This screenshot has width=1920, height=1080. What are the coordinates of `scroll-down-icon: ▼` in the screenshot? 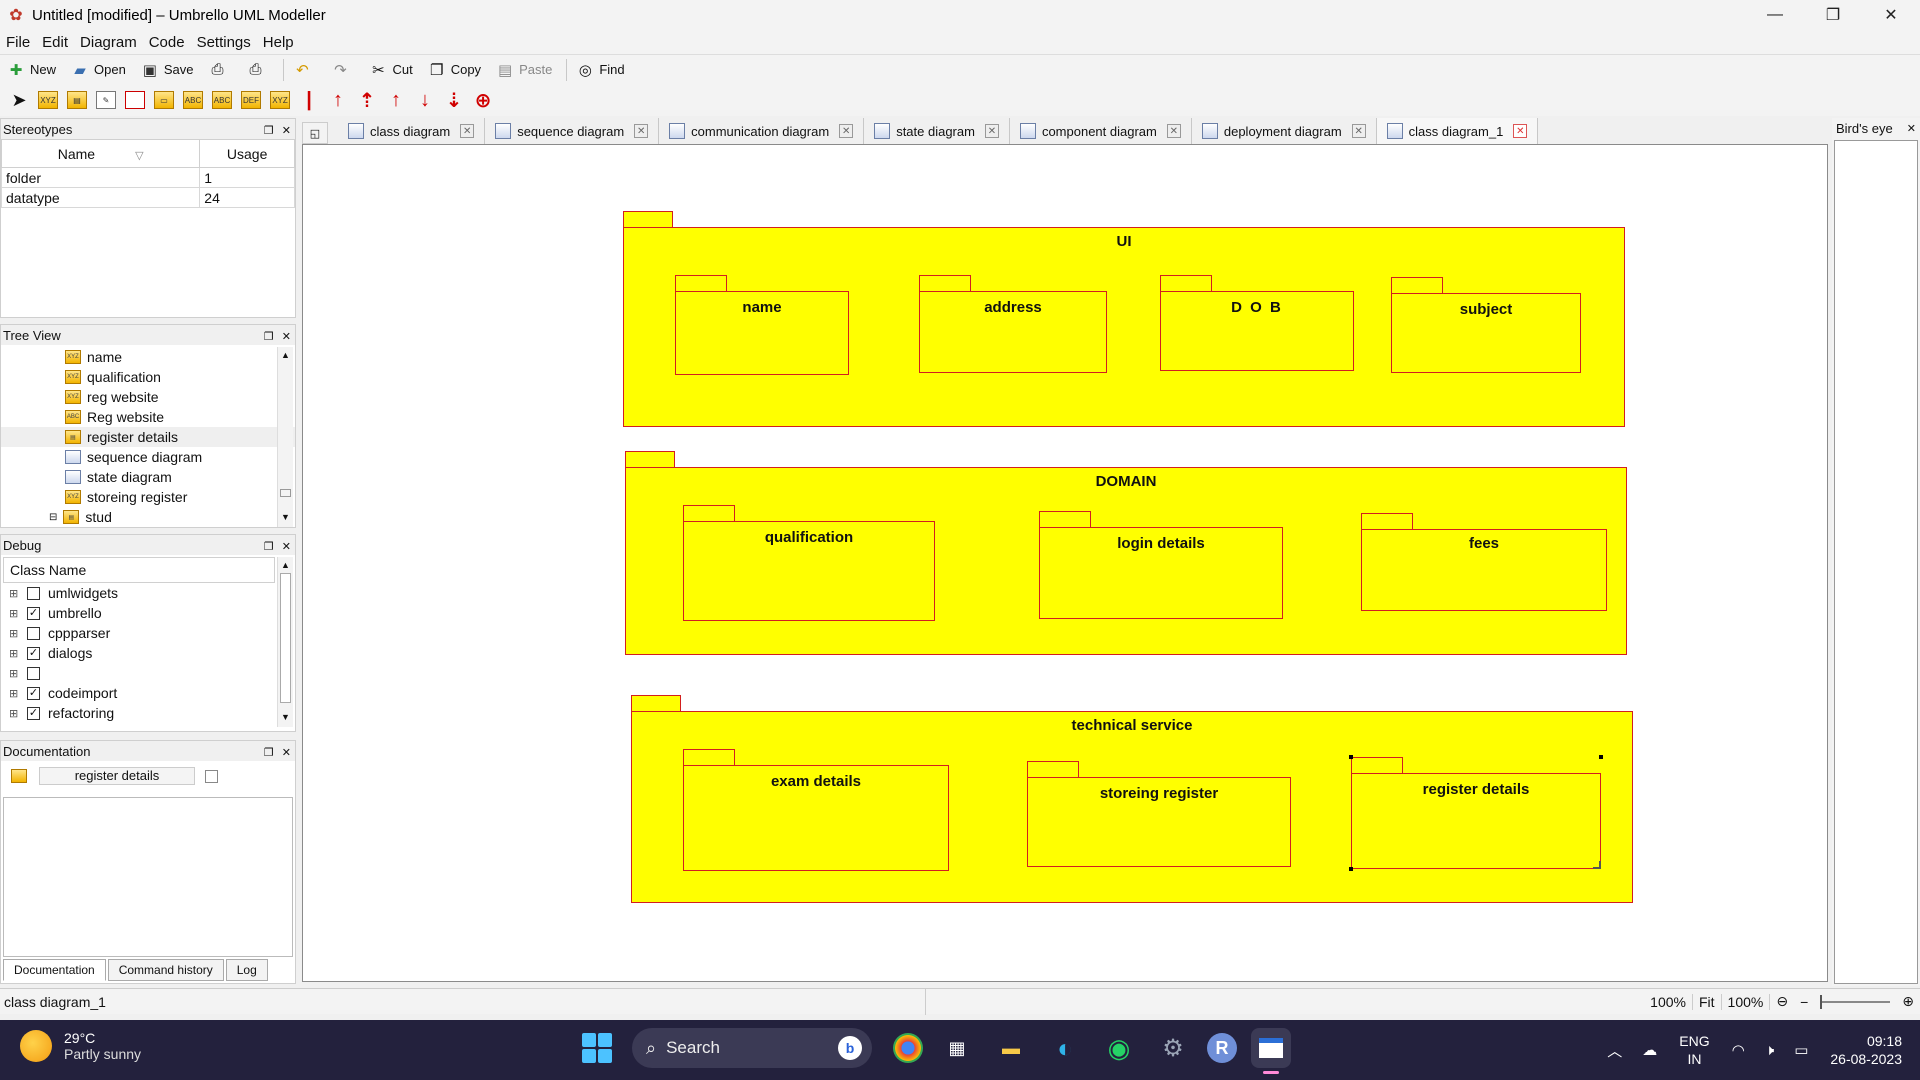 It's located at (285, 517).